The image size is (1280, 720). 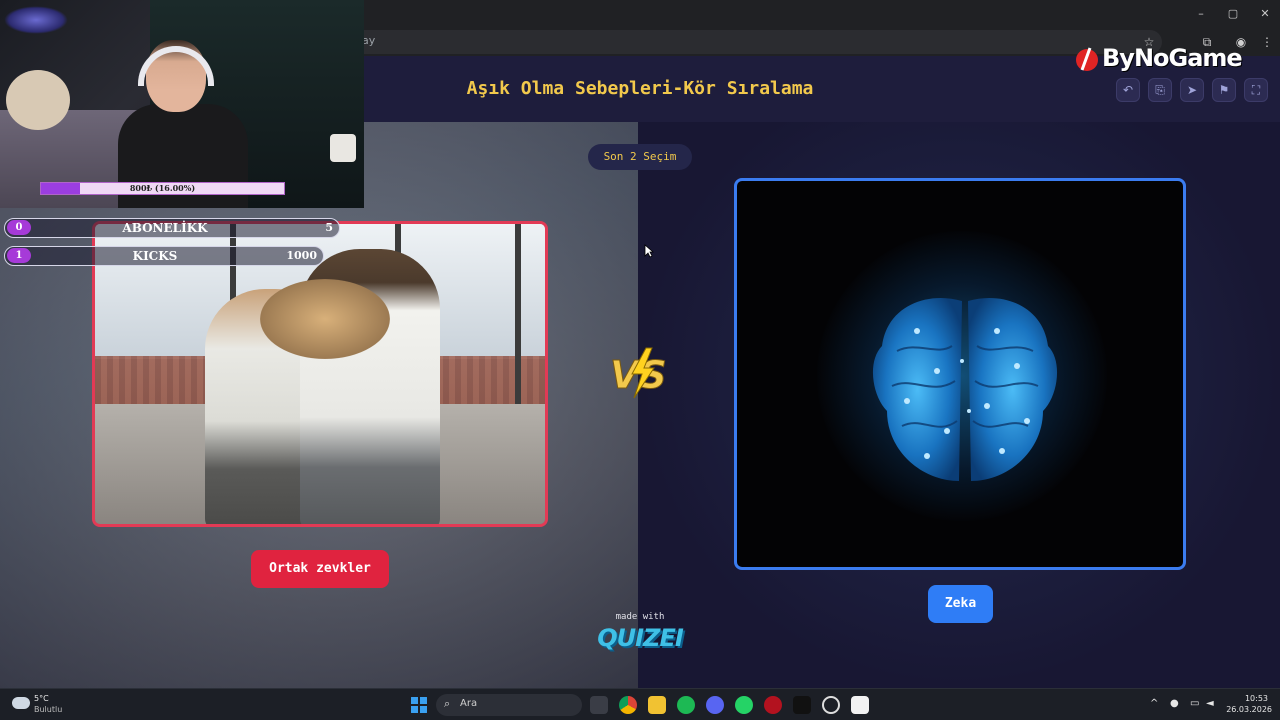 I want to click on weather-condition: Bulutlu, so click(x=48, y=709).